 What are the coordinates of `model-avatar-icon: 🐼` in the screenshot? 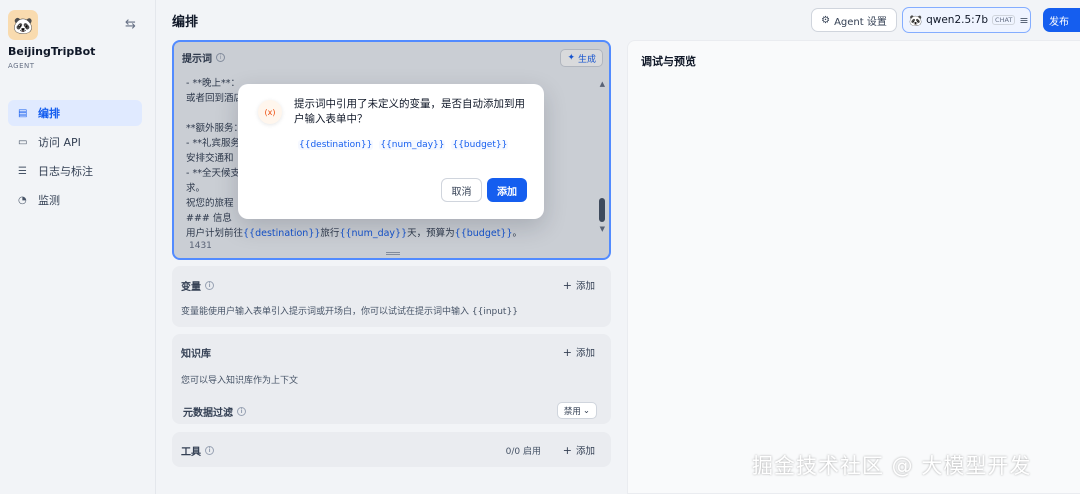 It's located at (916, 20).